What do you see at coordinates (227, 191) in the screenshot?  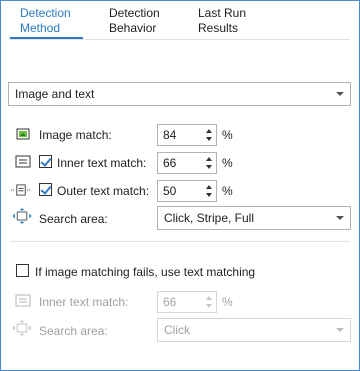 I see `outer-text-match-unit: %` at bounding box center [227, 191].